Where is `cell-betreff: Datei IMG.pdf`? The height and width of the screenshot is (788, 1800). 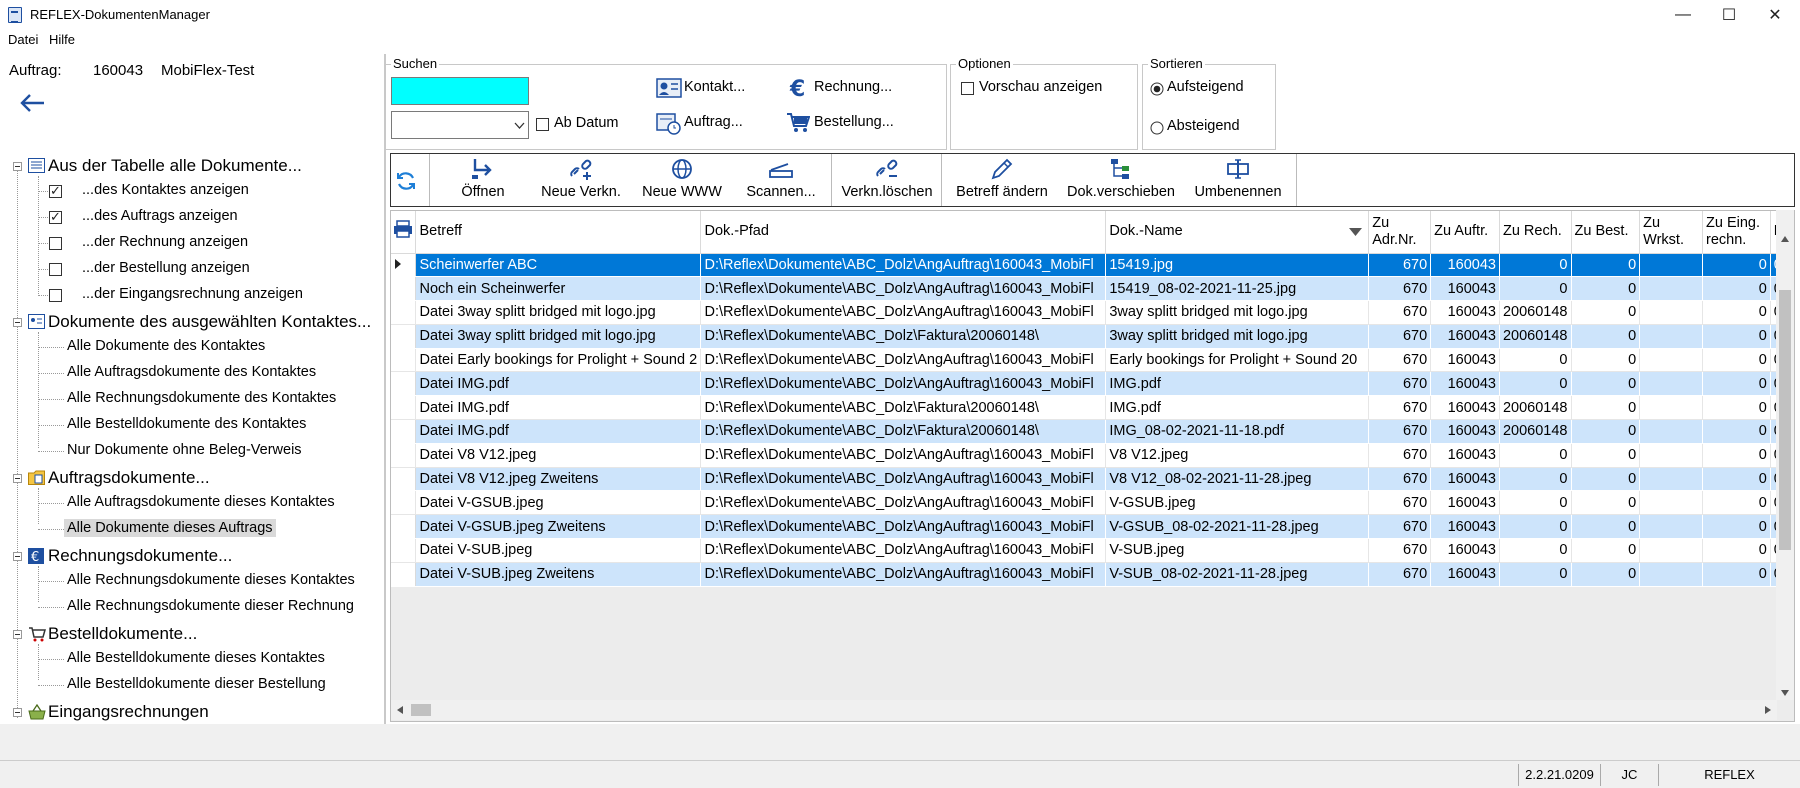 cell-betreff: Datei IMG.pdf is located at coordinates (558, 408).